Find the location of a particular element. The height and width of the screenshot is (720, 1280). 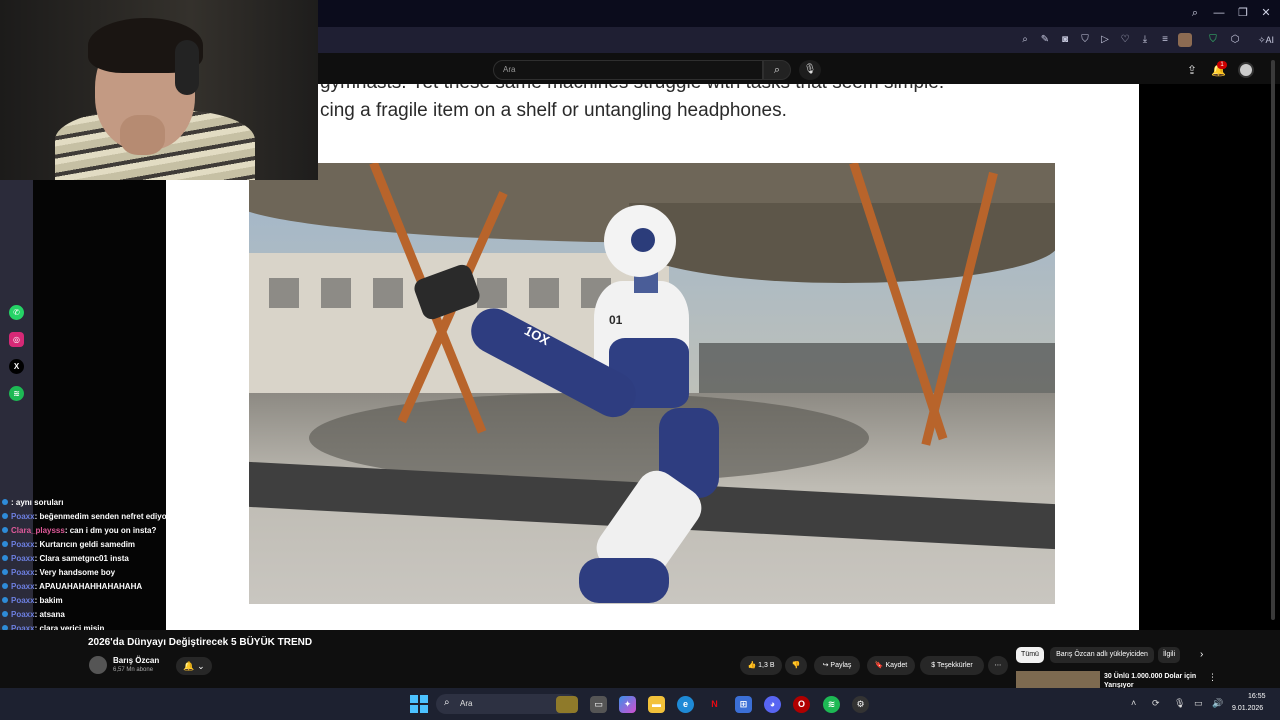

chat-text: : Very handsome boy is located at coordinates (75, 572).